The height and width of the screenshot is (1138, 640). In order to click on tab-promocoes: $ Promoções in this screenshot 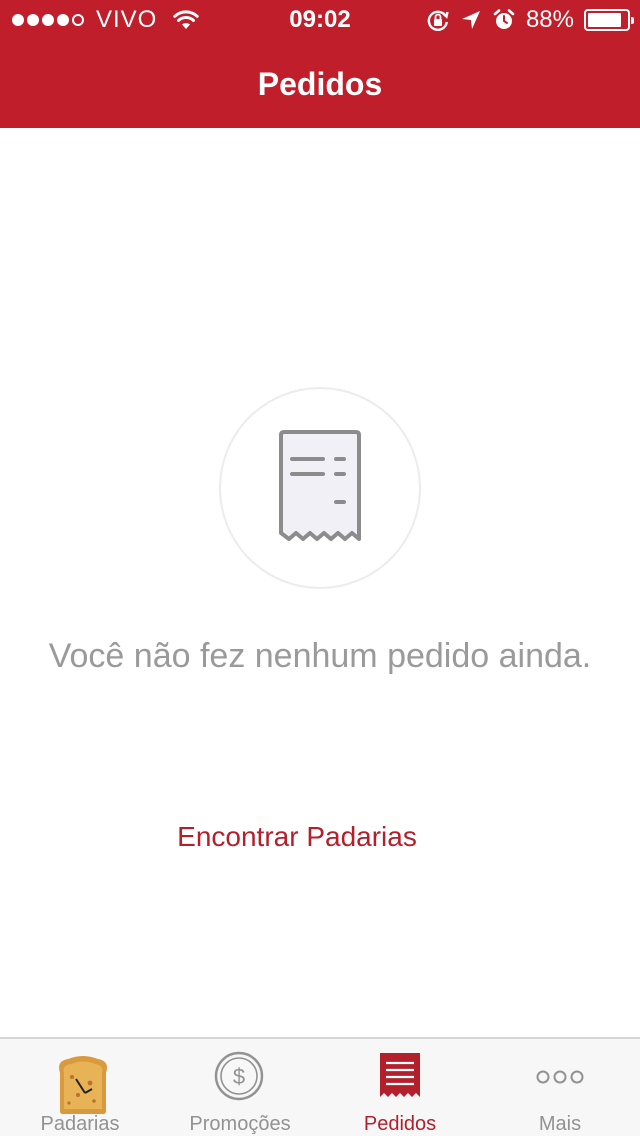, I will do `click(240, 1088)`.